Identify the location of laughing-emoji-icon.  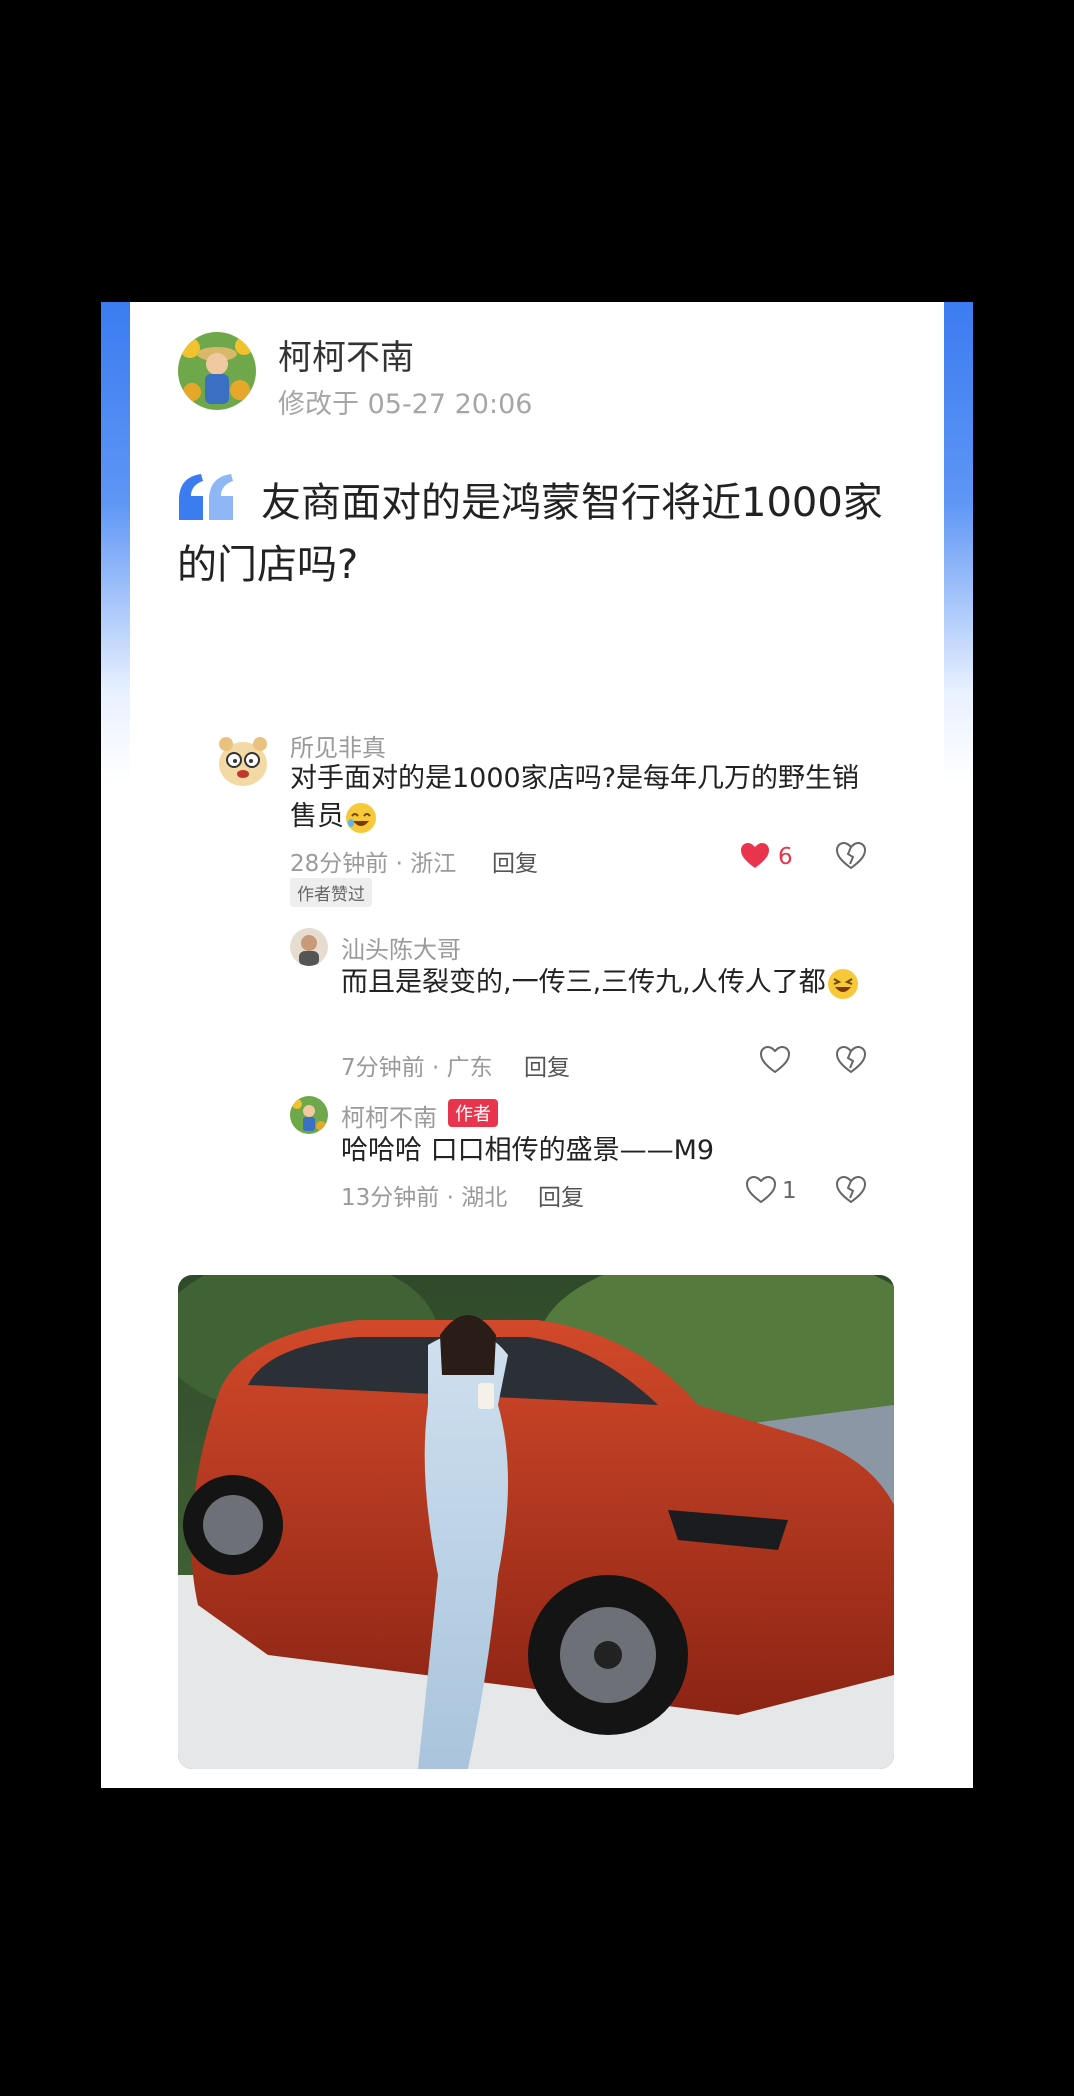
(843, 984).